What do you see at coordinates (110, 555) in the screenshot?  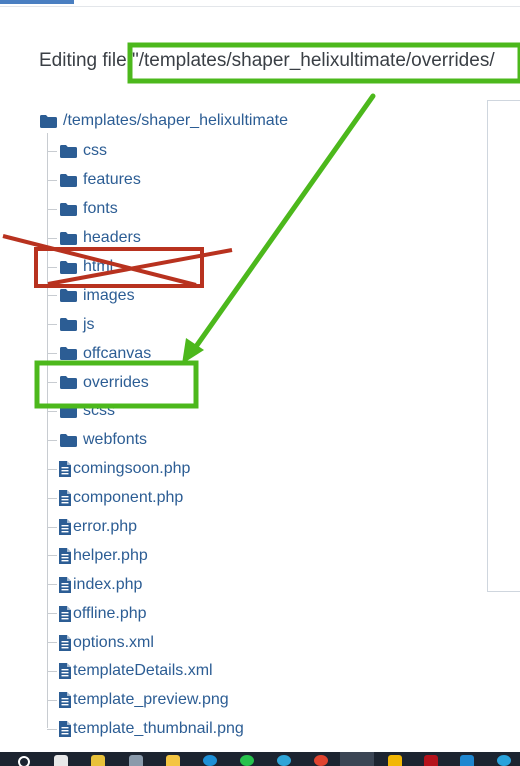 I see `file-label: helper.php` at bounding box center [110, 555].